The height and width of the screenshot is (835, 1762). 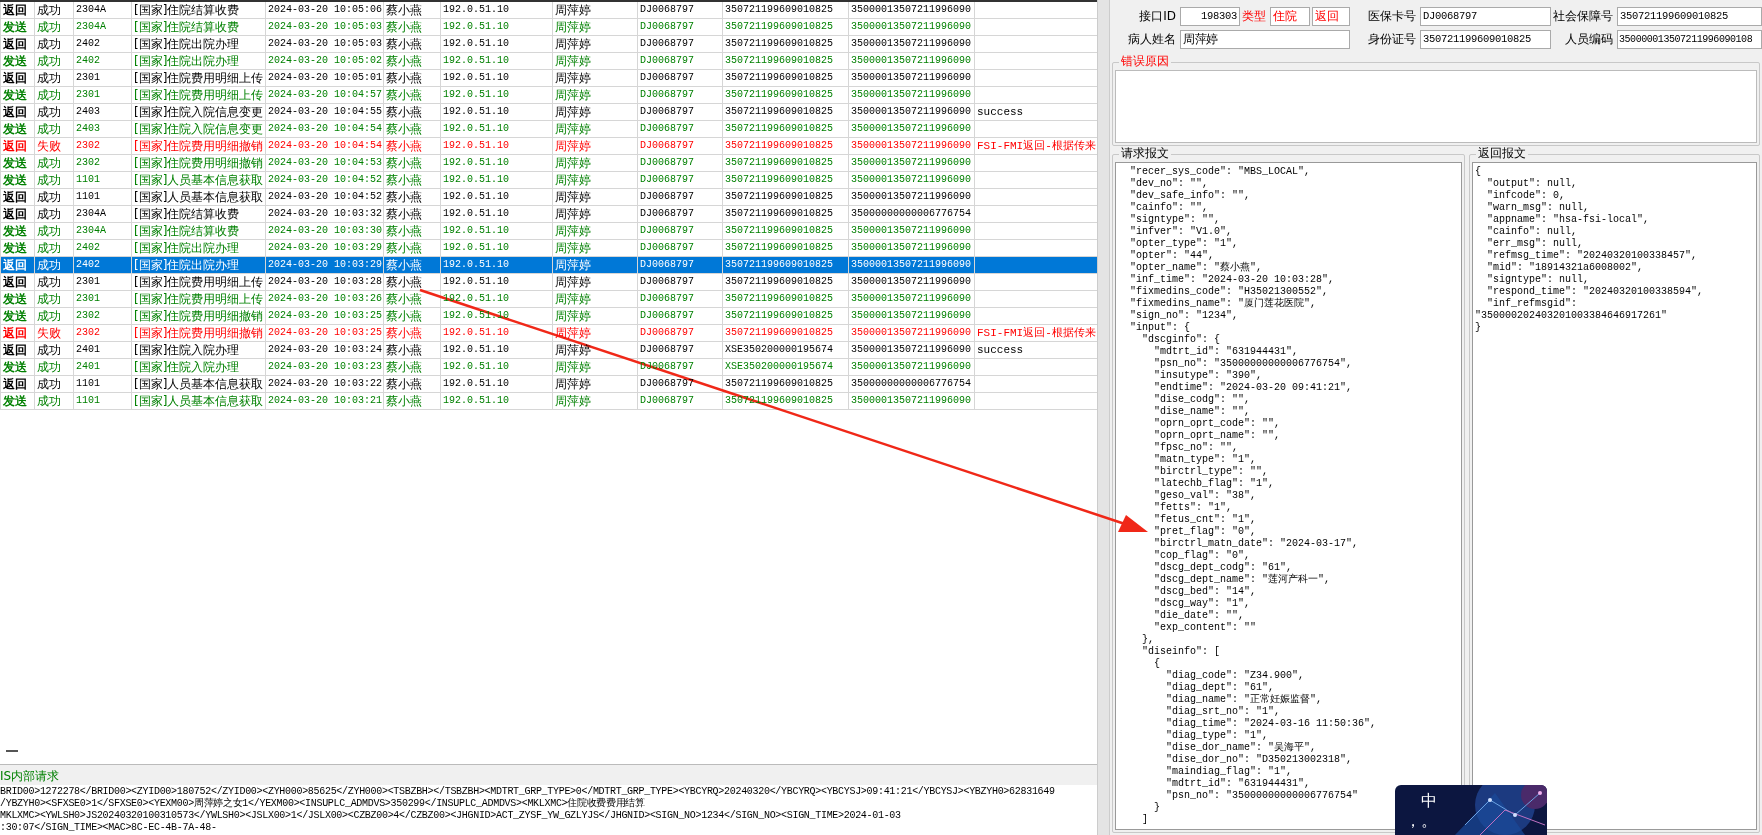 What do you see at coordinates (548, 61) in the screenshot?
I see `log-row: 发送 成功 2402 [国家]住院出院办理 2024-03-20 10:05:02 蔡小燕 192.0.51.10 周萍婷 DJ0068797 350721199609010825 35000013507211996090` at bounding box center [548, 61].